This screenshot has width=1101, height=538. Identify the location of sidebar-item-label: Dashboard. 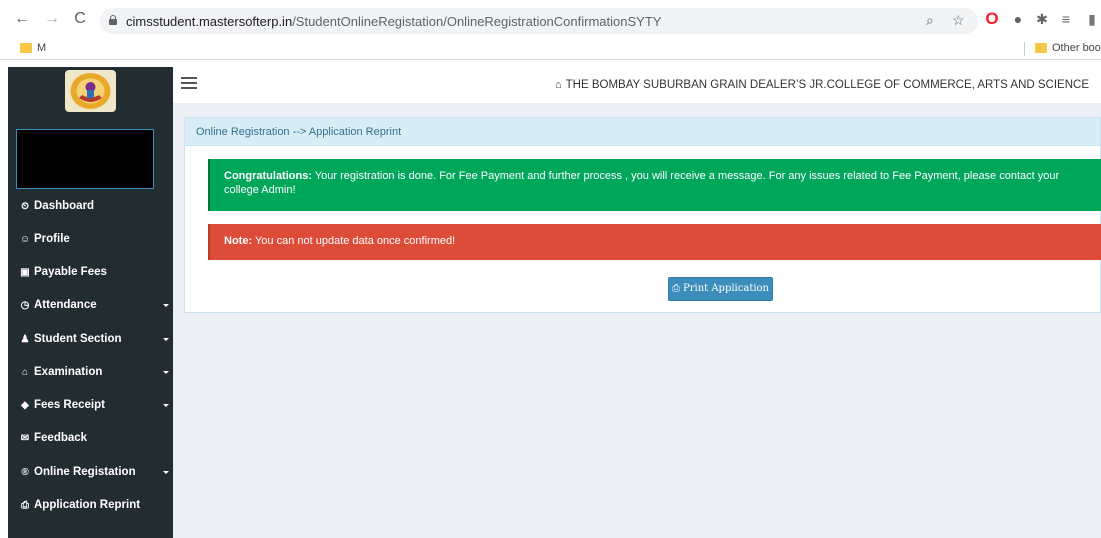
(64, 206).